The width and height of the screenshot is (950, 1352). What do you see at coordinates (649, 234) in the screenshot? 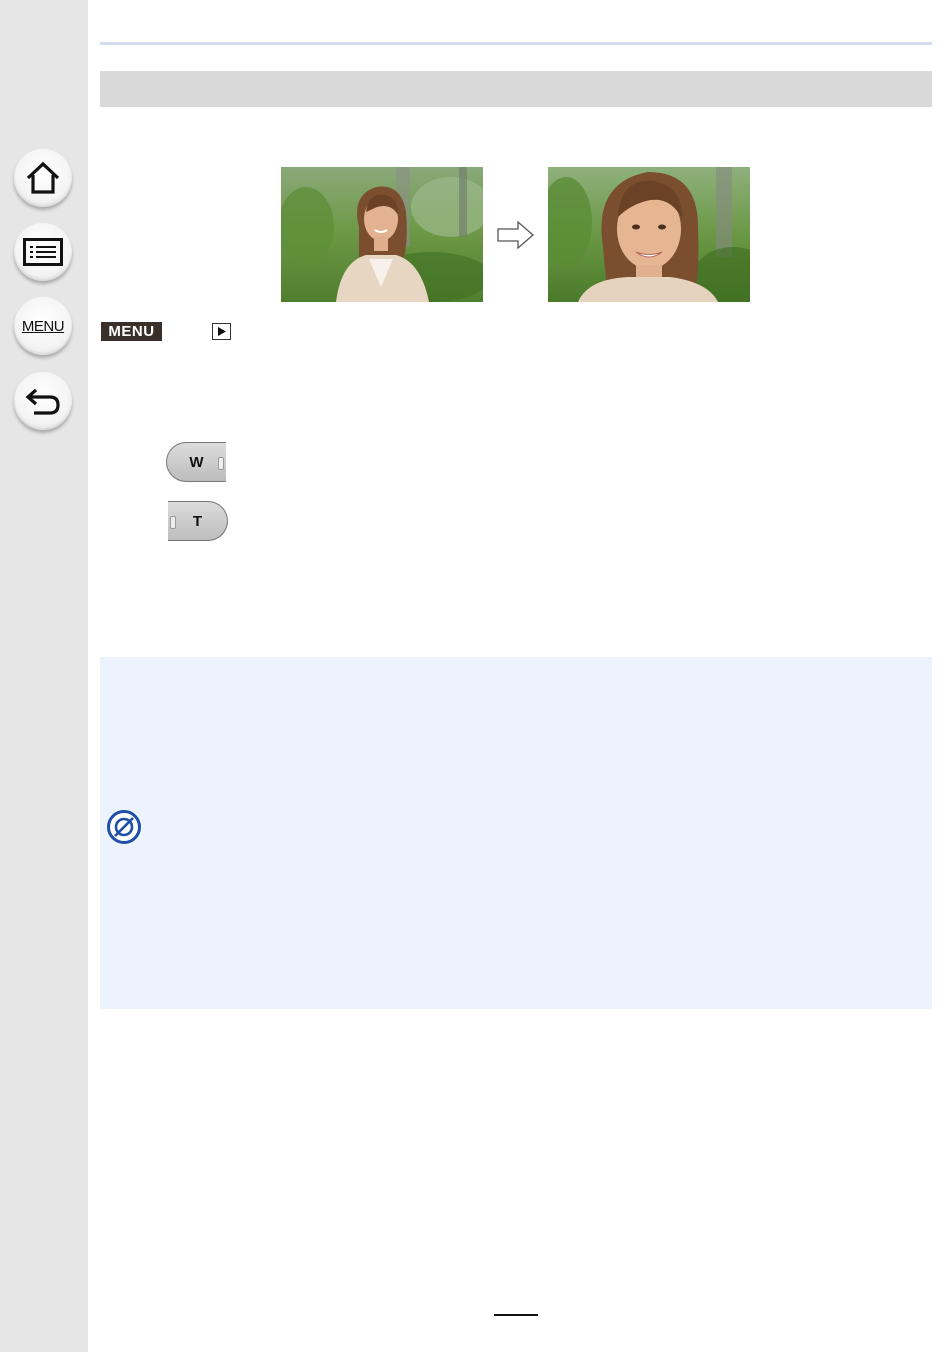
I see `example-photo-after` at bounding box center [649, 234].